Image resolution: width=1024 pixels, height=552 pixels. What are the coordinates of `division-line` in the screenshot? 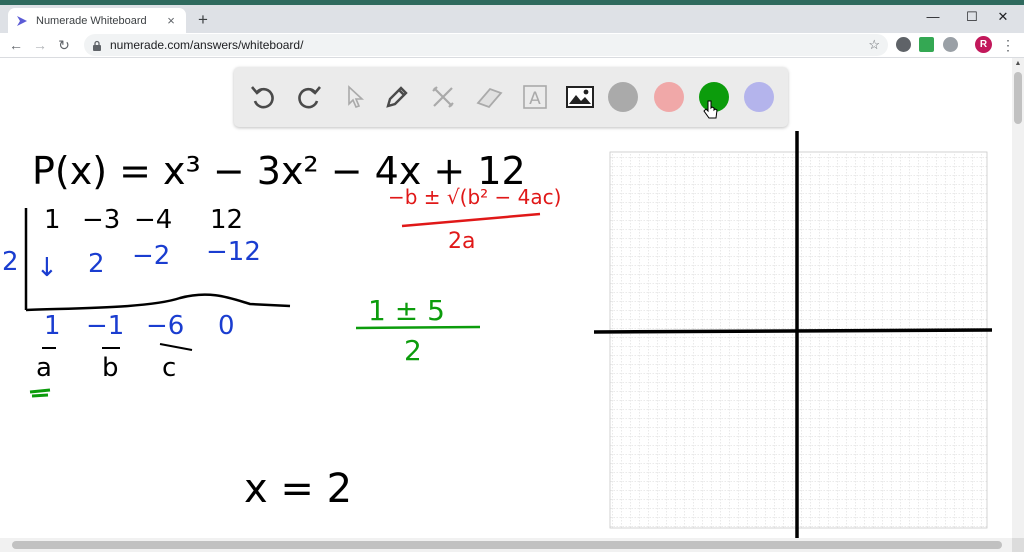 It's located at (158, 302).